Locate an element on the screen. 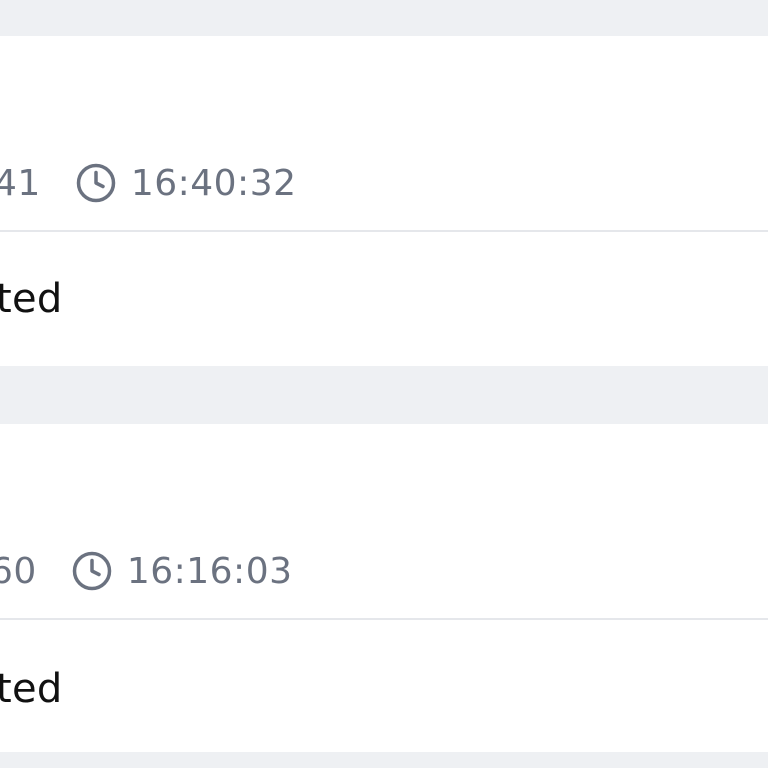 This screenshot has width=768, height=768. item-id: 60 is located at coordinates (18, 571).